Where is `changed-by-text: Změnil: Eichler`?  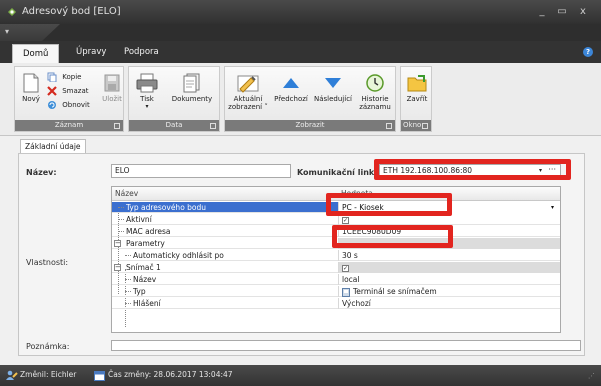
changed-by-text: Změnil: Eichler is located at coordinates (48, 374).